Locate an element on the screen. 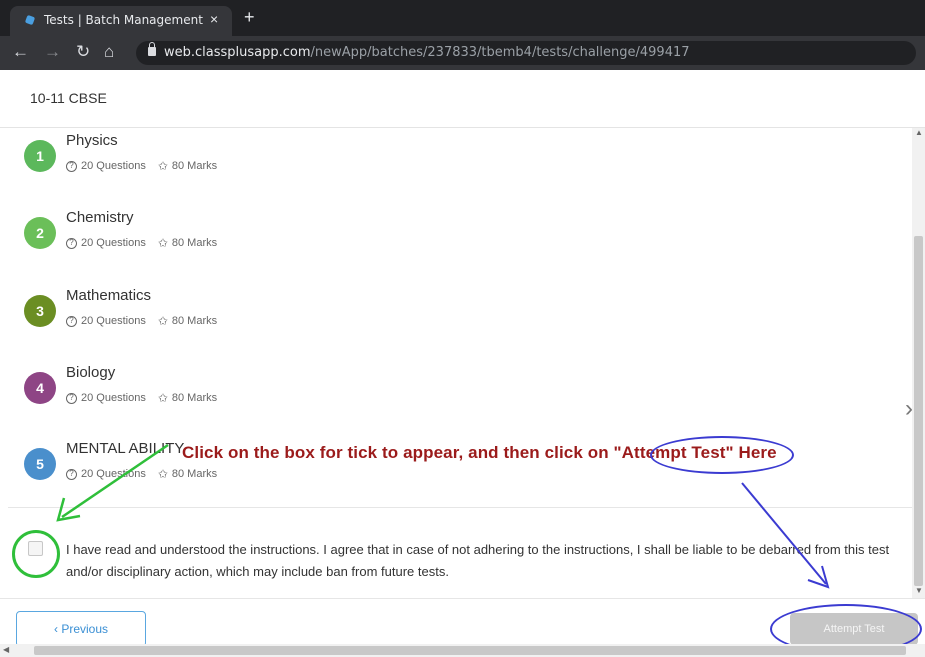 The height and width of the screenshot is (657, 925). batch-title: 10-11 CBSE is located at coordinates (68, 98).